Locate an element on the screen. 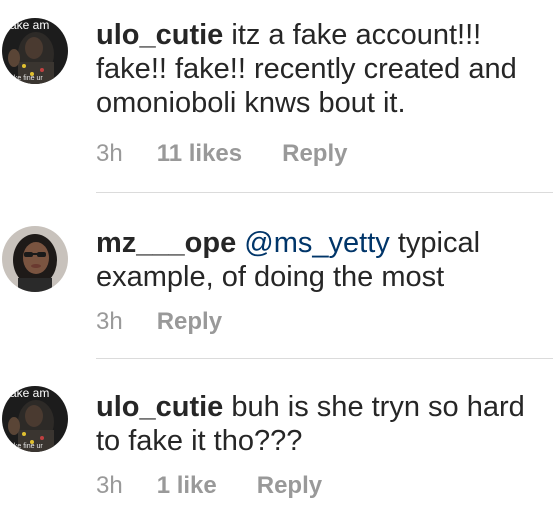 This screenshot has height=510, width=553. comment-meta: 3h Reply is located at coordinates (159, 322).